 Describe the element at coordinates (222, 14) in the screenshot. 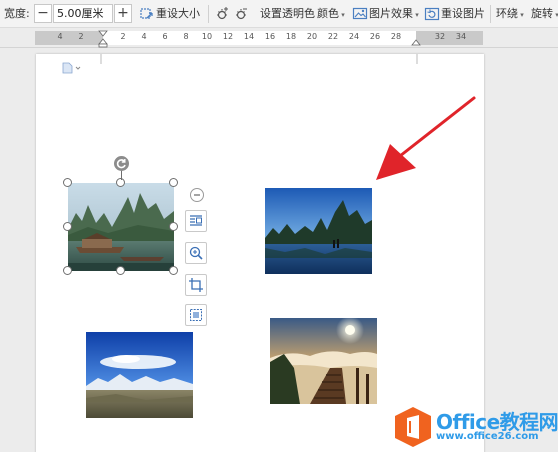

I see `brightness-up-icon` at that location.